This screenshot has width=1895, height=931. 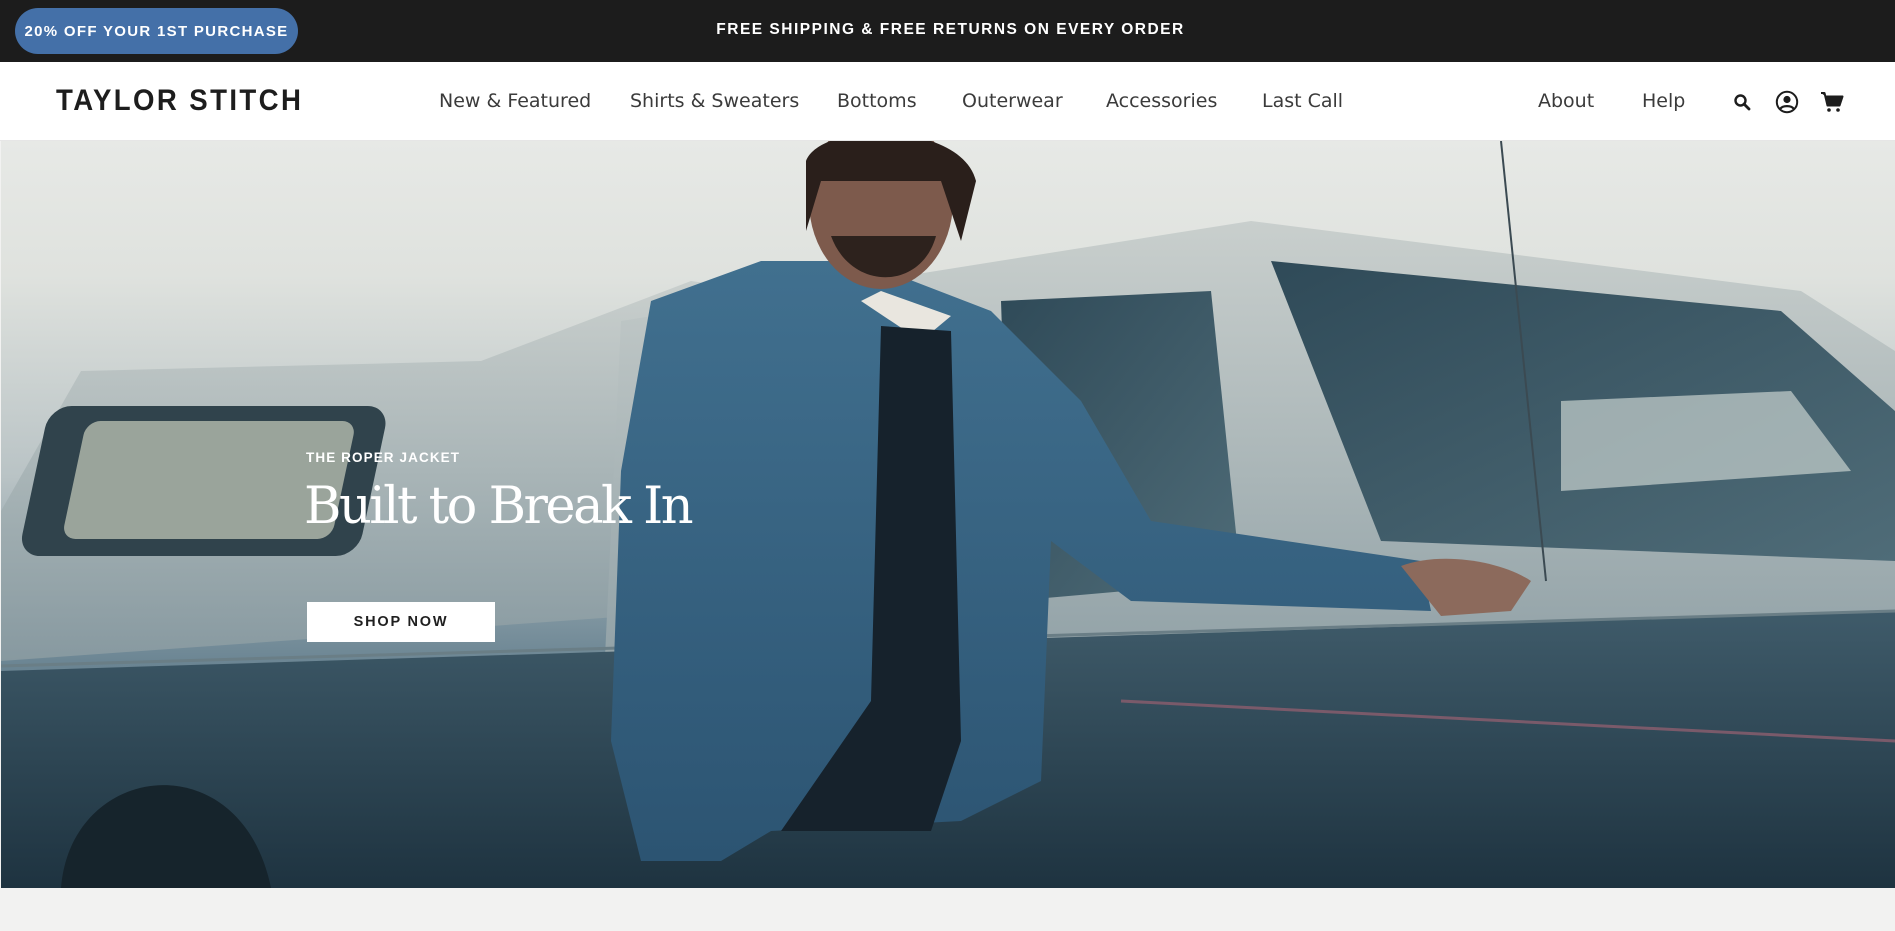 What do you see at coordinates (1566, 101) in the screenshot?
I see `nav-about: About` at bounding box center [1566, 101].